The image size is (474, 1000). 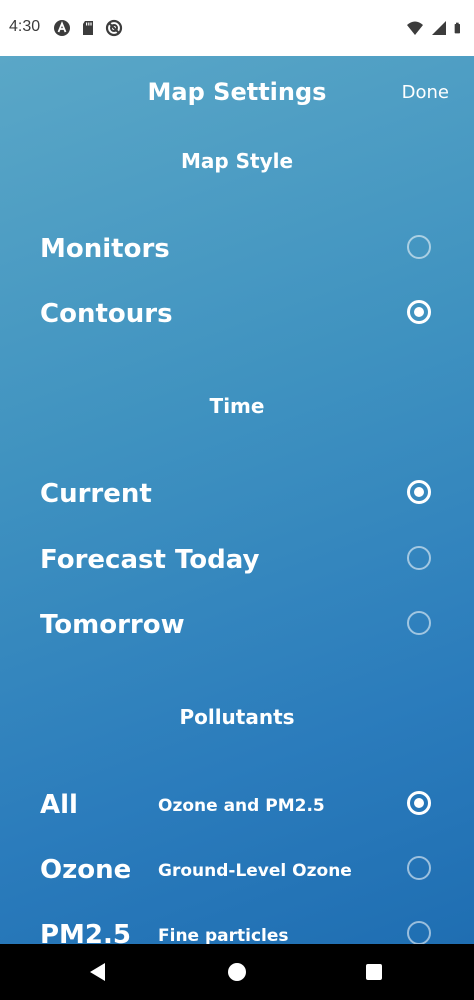 I want to click on back-icon, so click(x=97, y=972).